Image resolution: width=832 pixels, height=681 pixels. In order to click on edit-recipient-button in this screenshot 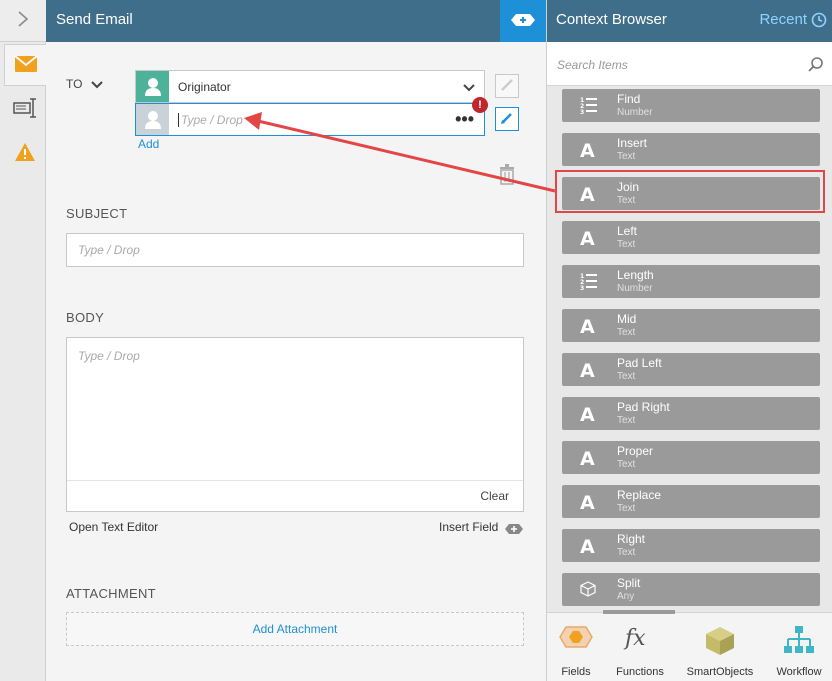, I will do `click(507, 119)`.